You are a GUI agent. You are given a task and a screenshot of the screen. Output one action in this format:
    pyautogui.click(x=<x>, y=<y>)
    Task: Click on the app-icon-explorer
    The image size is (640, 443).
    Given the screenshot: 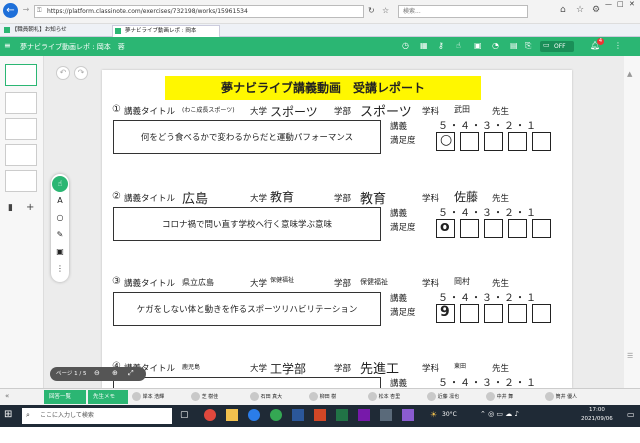 What is the action you would take?
    pyautogui.click(x=232, y=415)
    